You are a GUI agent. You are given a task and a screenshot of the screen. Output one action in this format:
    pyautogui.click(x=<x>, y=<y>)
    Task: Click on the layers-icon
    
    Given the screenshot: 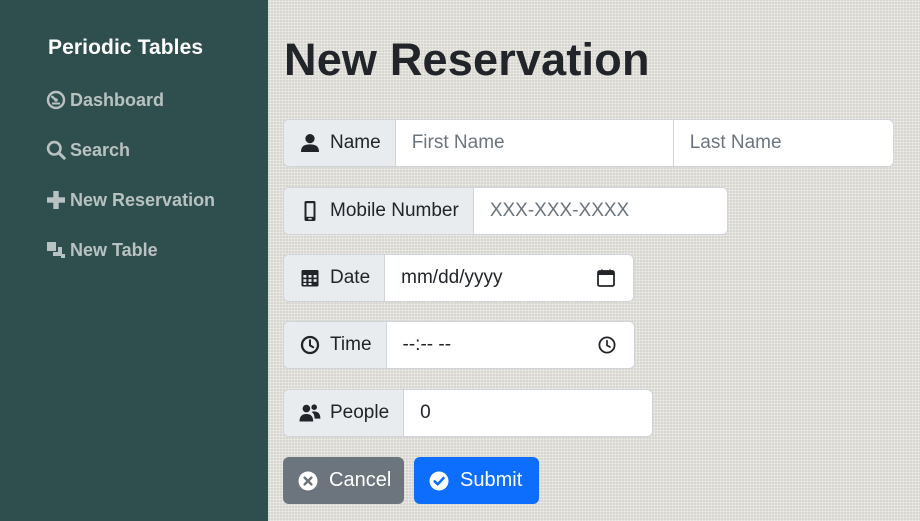 What is the action you would take?
    pyautogui.click(x=56, y=250)
    